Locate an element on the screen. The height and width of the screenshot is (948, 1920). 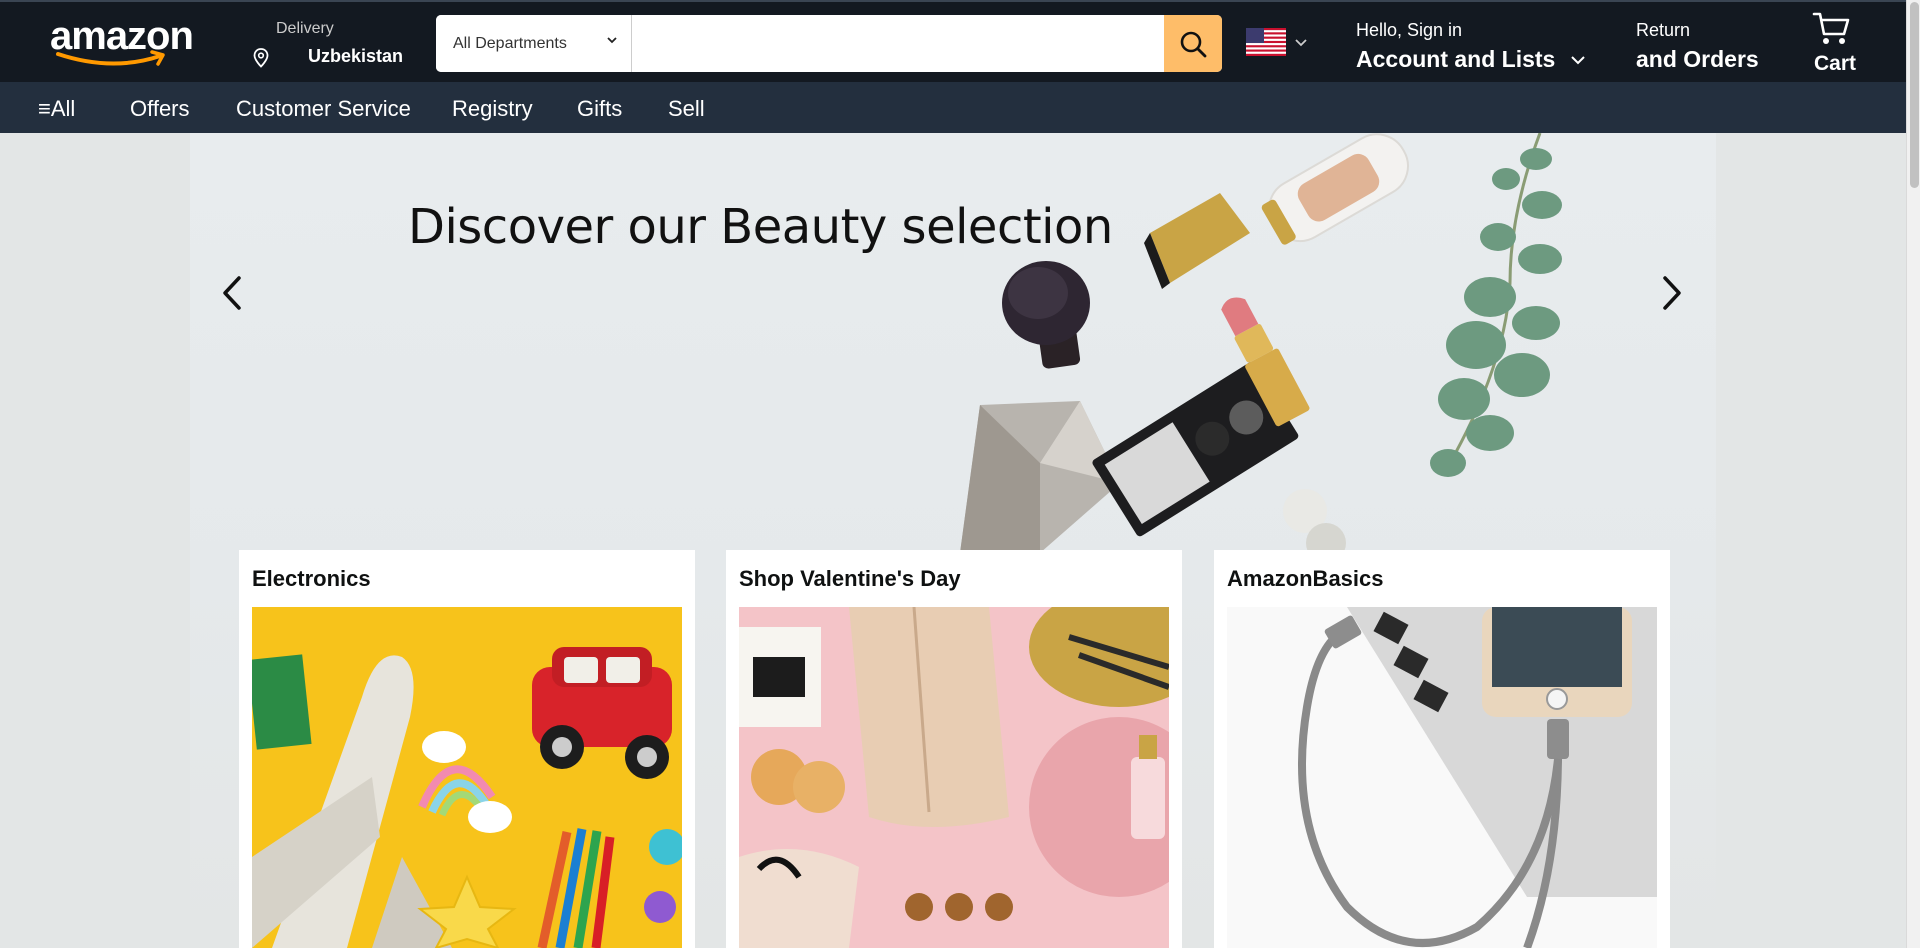
cart-icon is located at coordinates (1831, 28).